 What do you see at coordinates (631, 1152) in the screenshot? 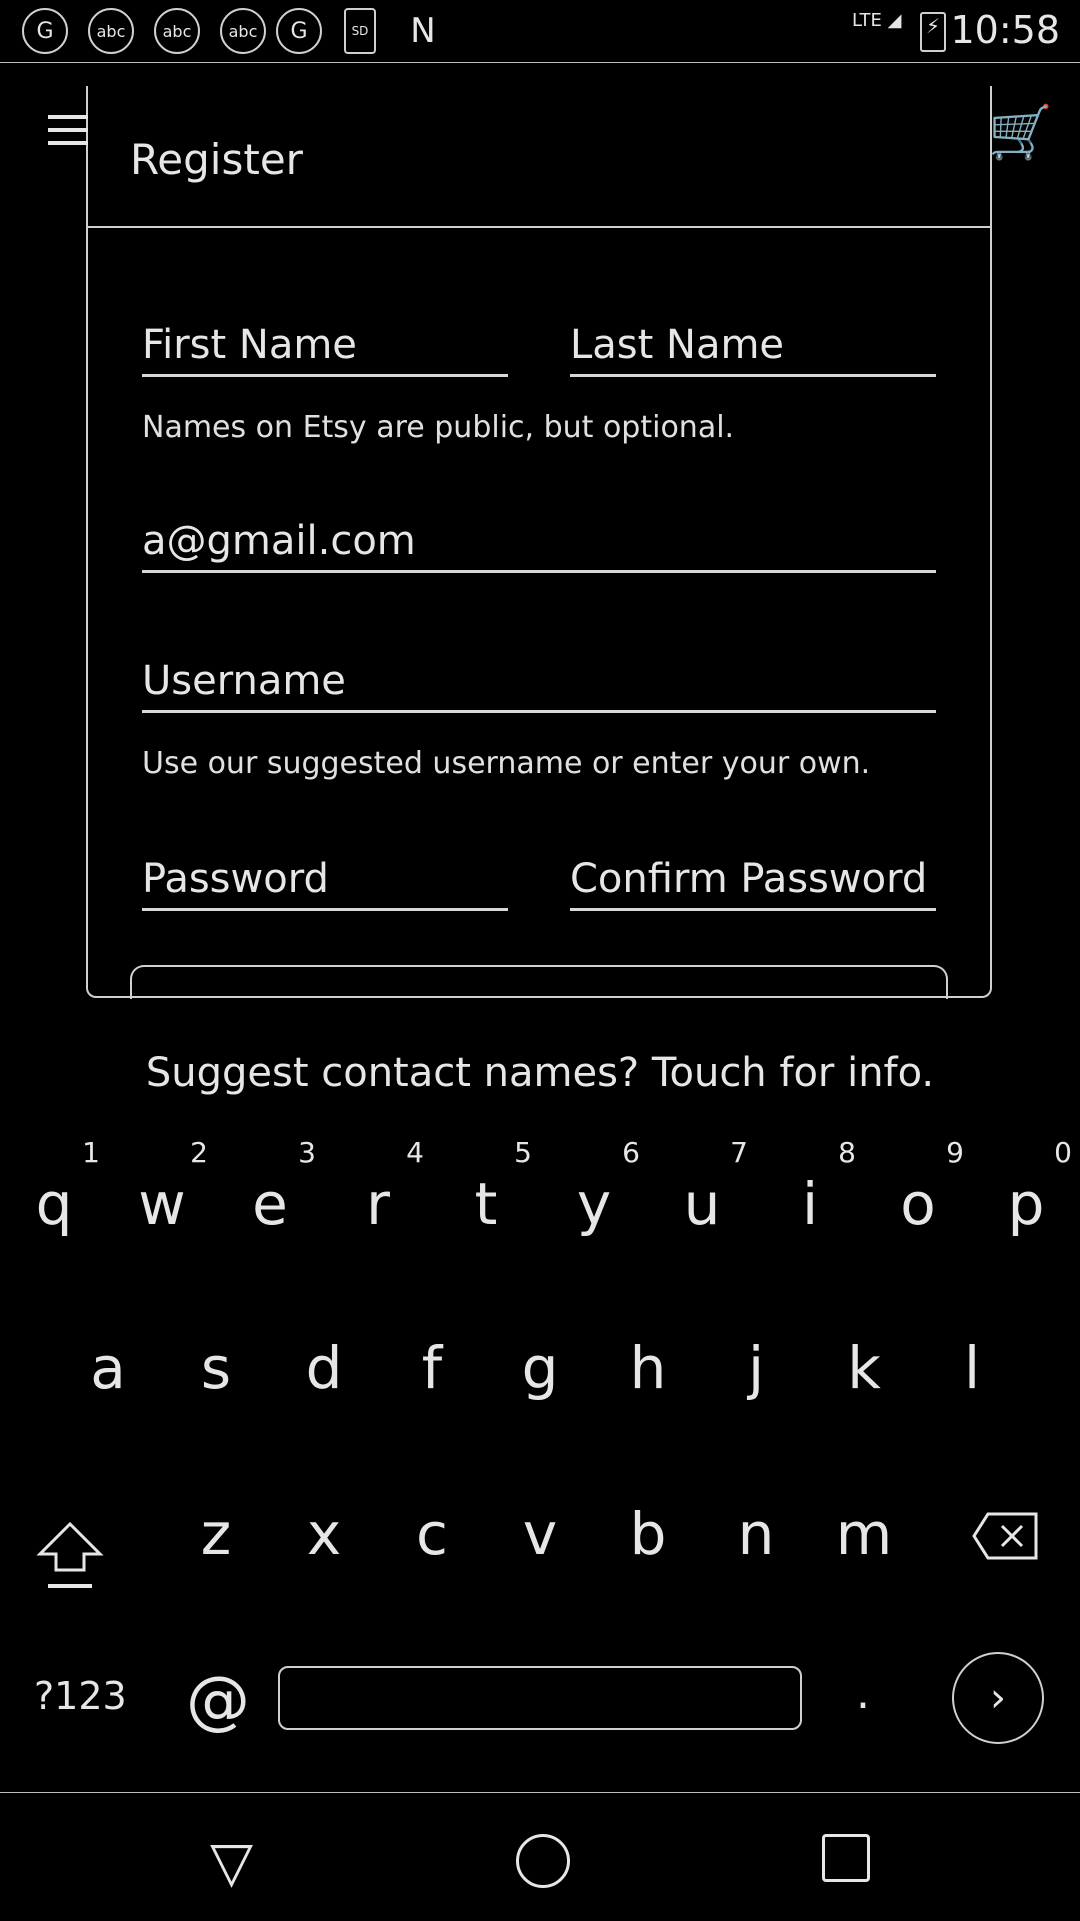
I see `key-hint: 6` at bounding box center [631, 1152].